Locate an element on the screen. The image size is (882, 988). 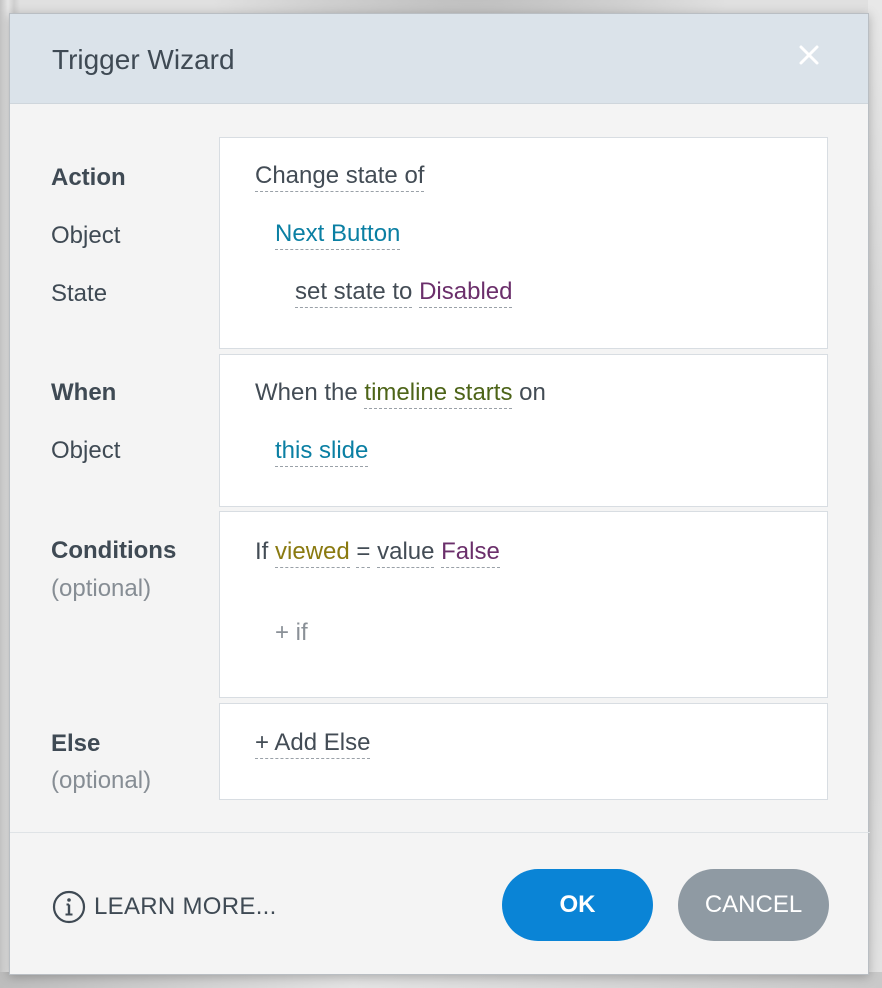
when-prefix: When the is located at coordinates (306, 392).